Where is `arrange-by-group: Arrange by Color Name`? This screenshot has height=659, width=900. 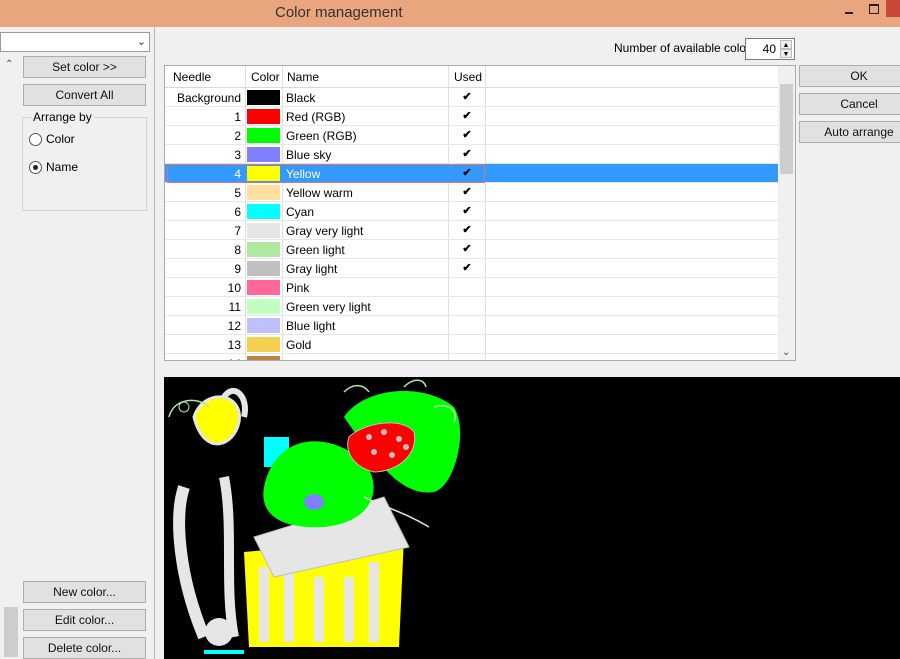
arrange-by-group: Arrange by Color Name is located at coordinates (84, 160).